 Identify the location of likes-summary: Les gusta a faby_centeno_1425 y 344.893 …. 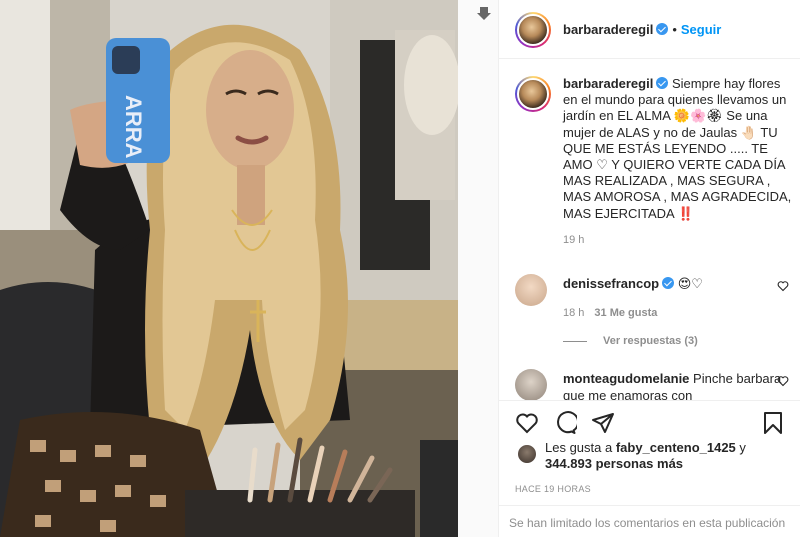
(655, 456).